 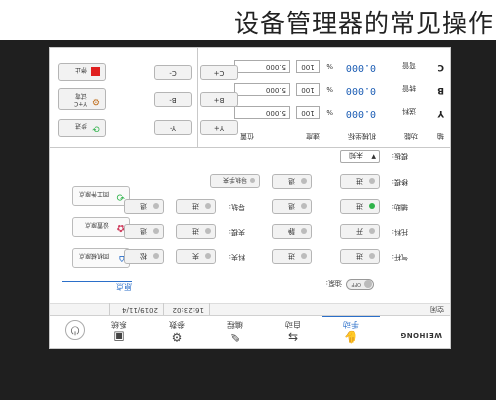 I want to click on axis-c-name: C, so click(x=440, y=67).